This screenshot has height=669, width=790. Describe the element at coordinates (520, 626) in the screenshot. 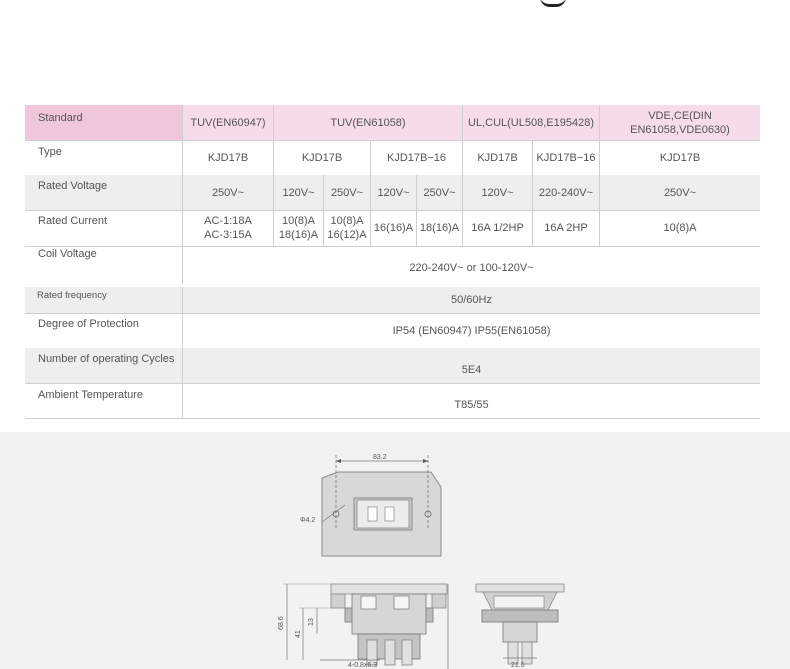

I see `side-view: 21.6` at that location.